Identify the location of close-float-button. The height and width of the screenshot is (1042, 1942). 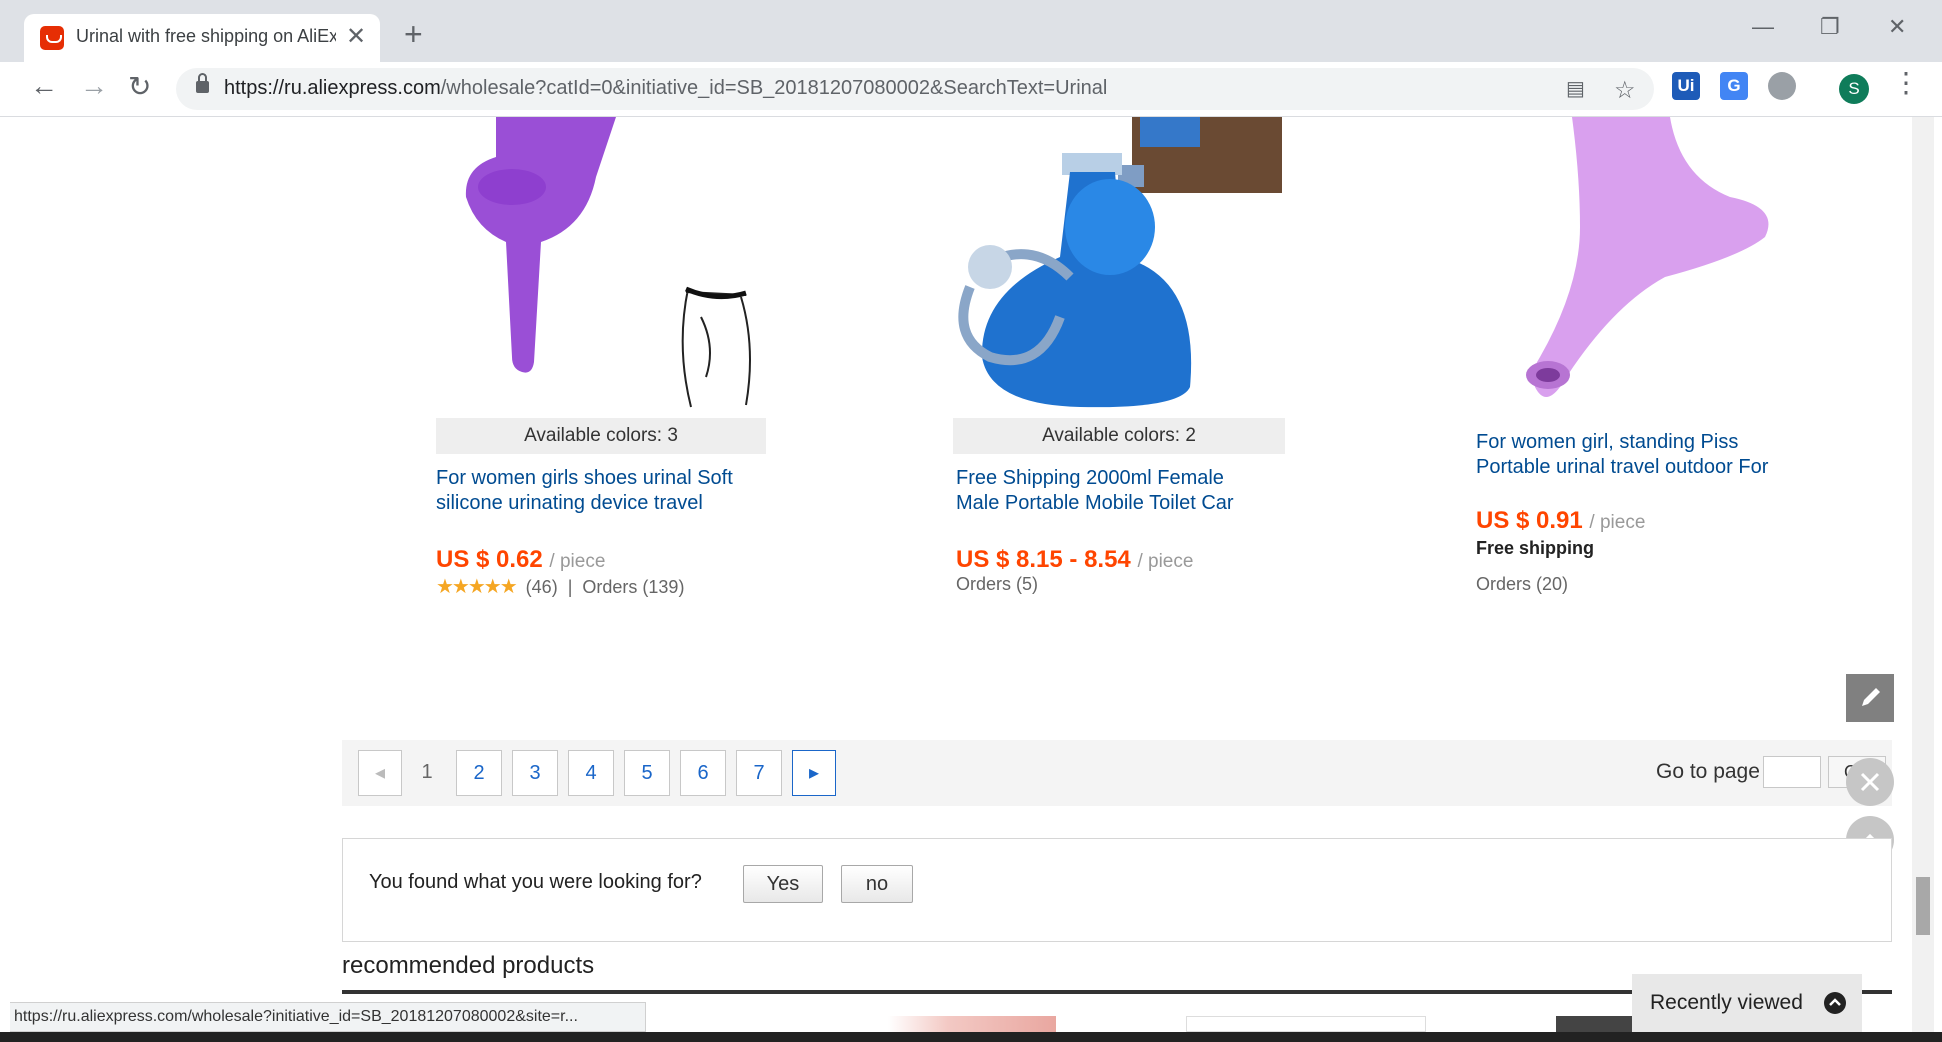
(1870, 782).